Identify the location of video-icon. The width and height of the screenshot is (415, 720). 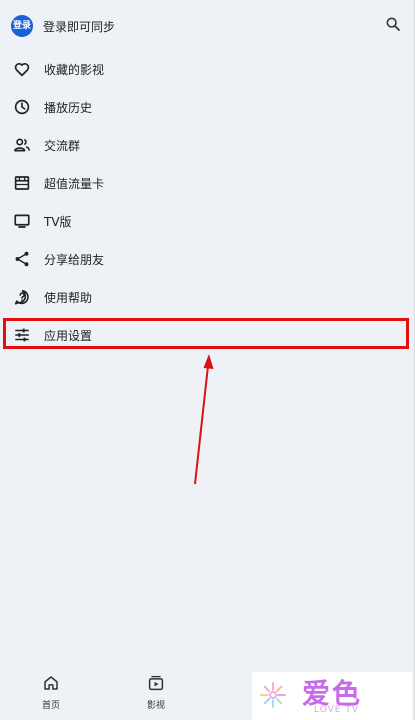
(156, 683).